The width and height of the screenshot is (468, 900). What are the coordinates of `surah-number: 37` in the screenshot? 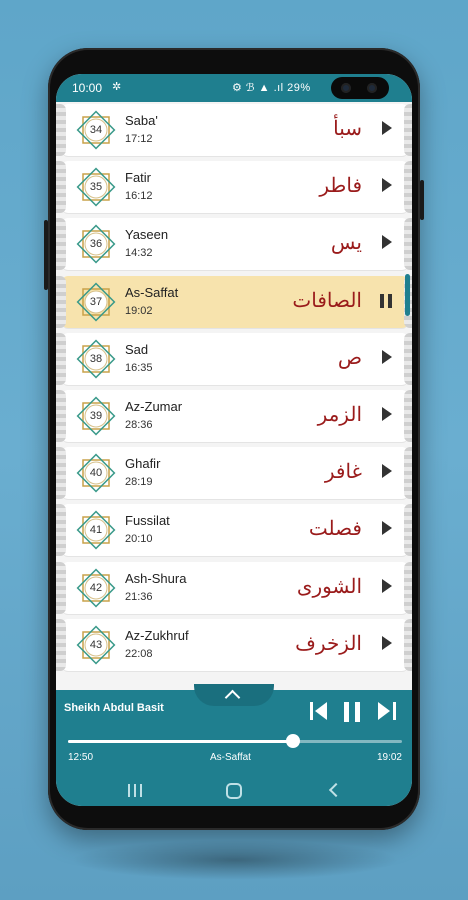 It's located at (96, 301).